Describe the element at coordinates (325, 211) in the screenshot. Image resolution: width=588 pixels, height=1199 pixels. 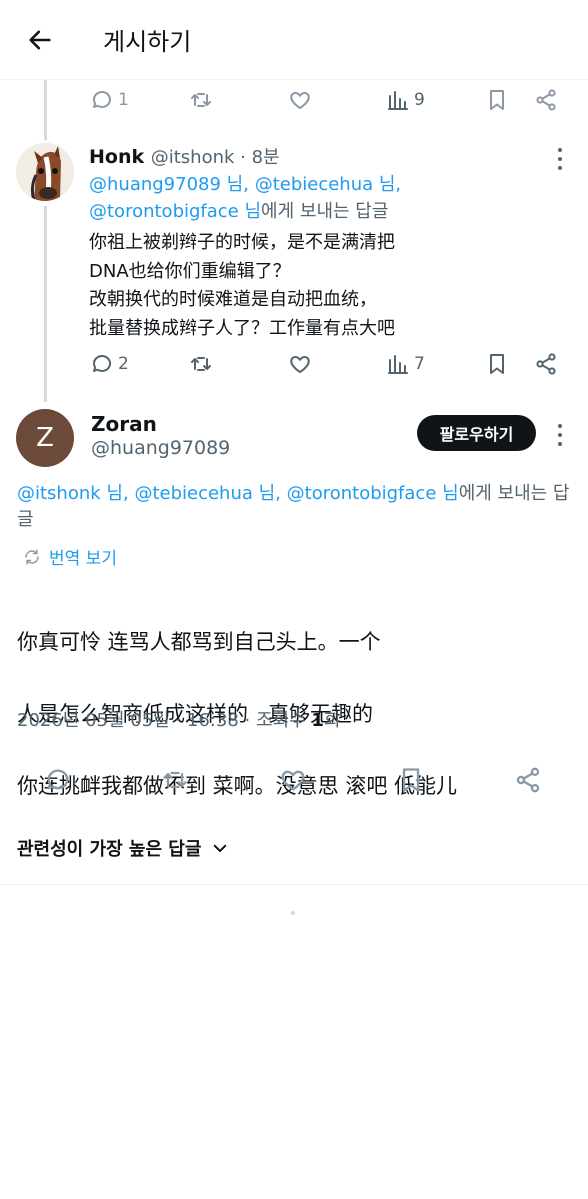
I see `reply-suffix: 에게 보내는 답글` at that location.